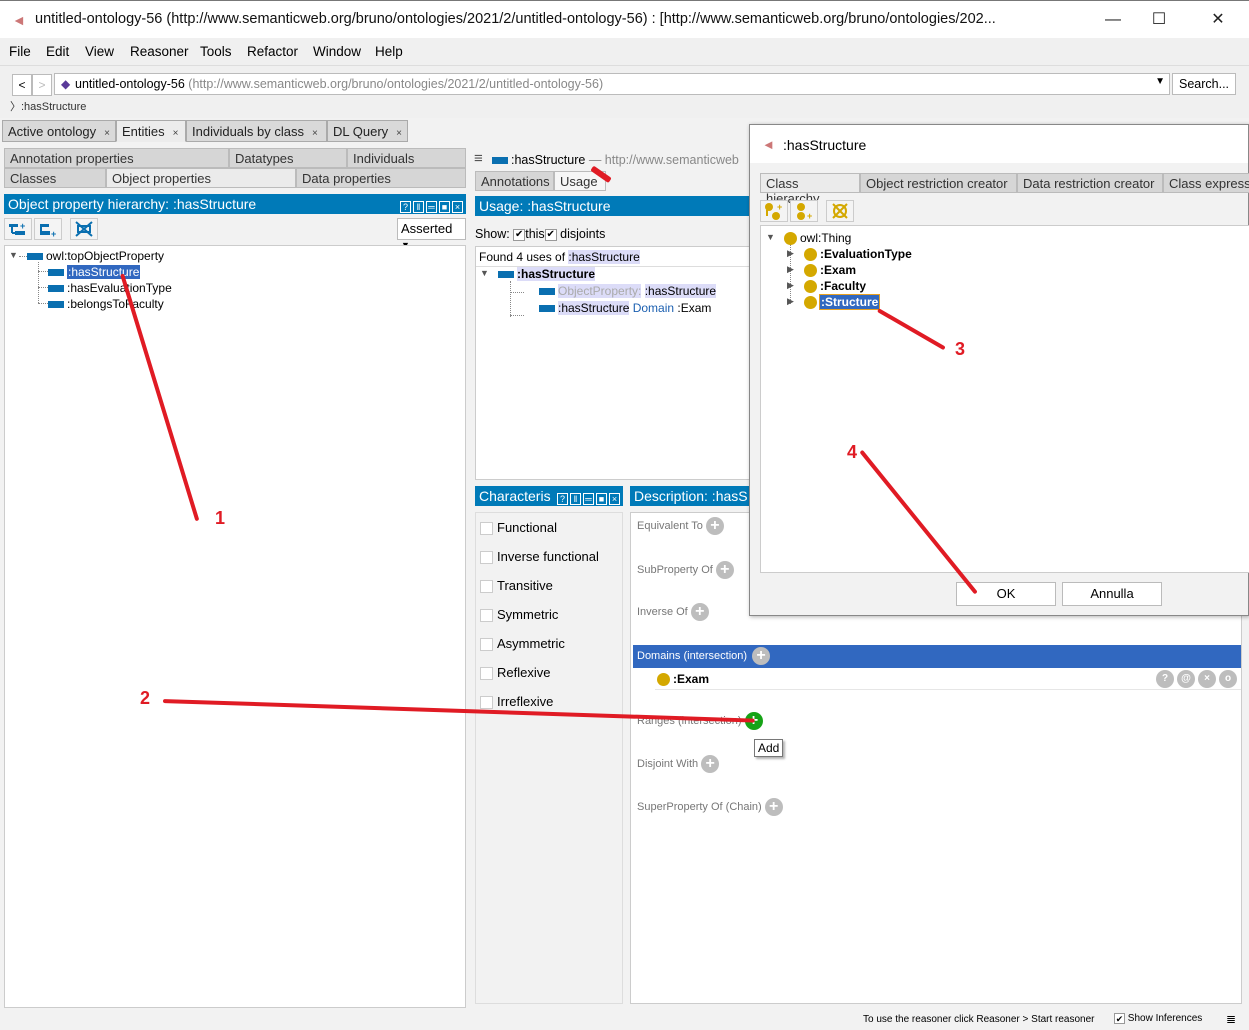 The height and width of the screenshot is (1030, 1249). Describe the element at coordinates (272, 51) in the screenshot. I see `menu-refactor: Refactor` at that location.